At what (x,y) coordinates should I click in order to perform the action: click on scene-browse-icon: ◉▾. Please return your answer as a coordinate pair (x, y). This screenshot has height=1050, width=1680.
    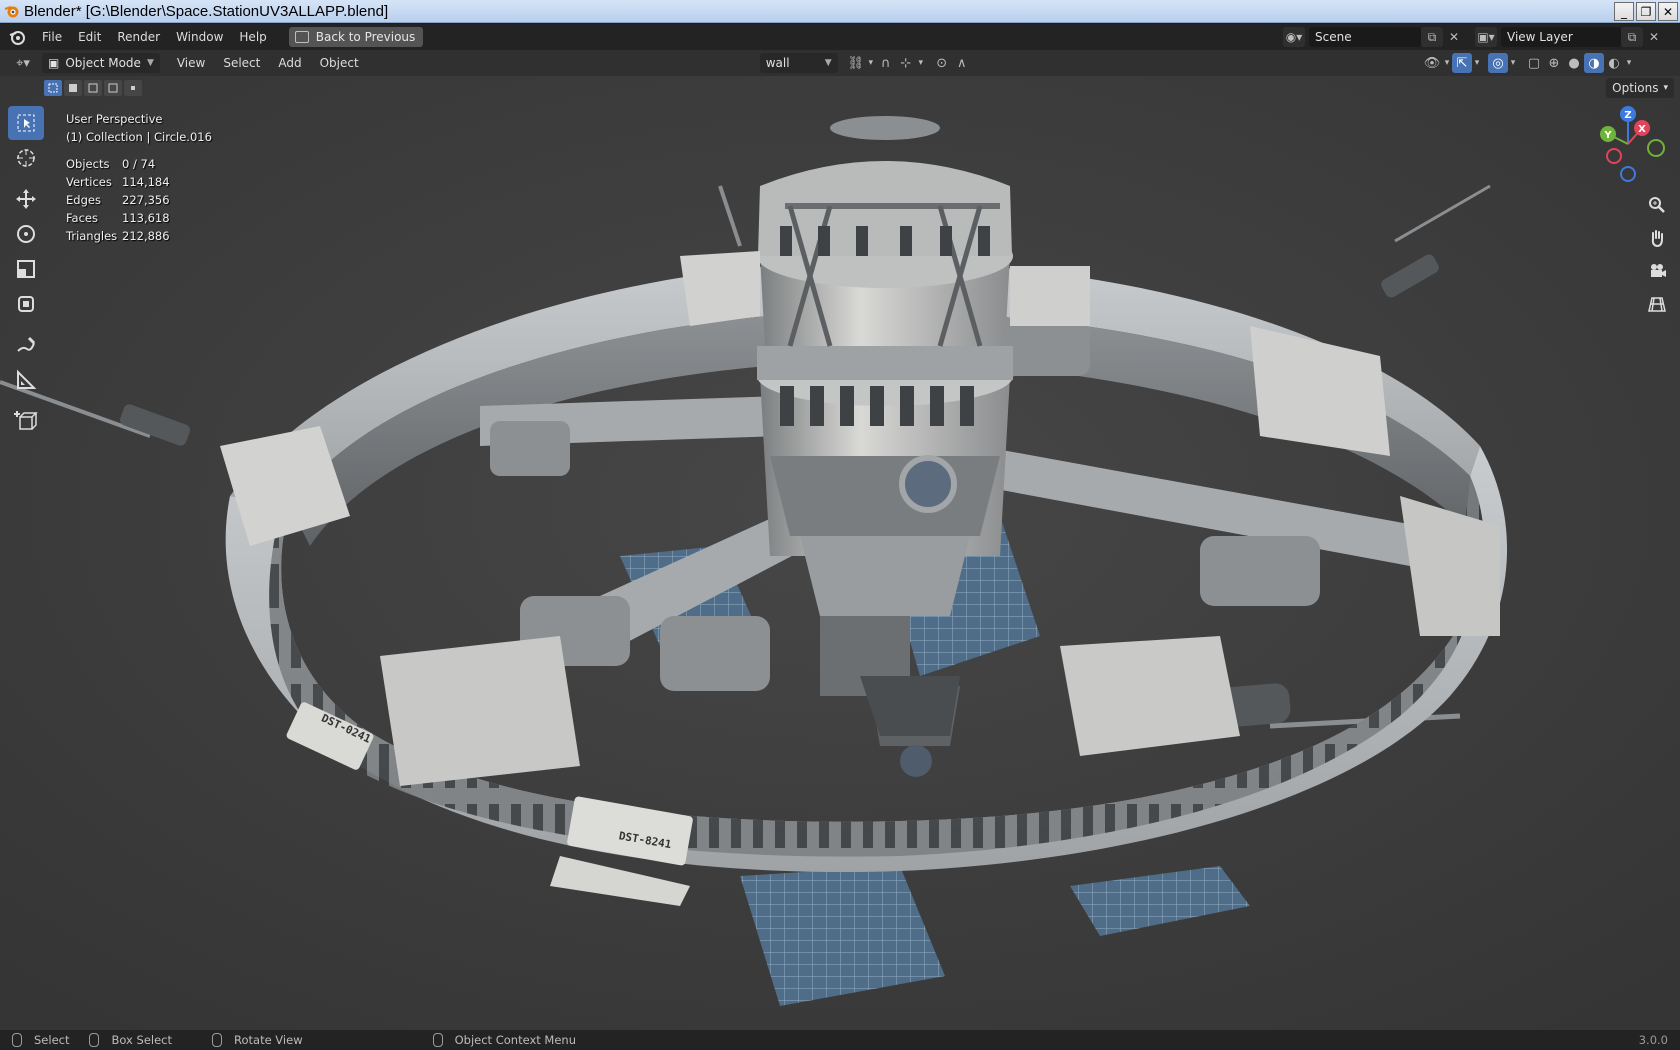
    Looking at the image, I should click on (1294, 37).